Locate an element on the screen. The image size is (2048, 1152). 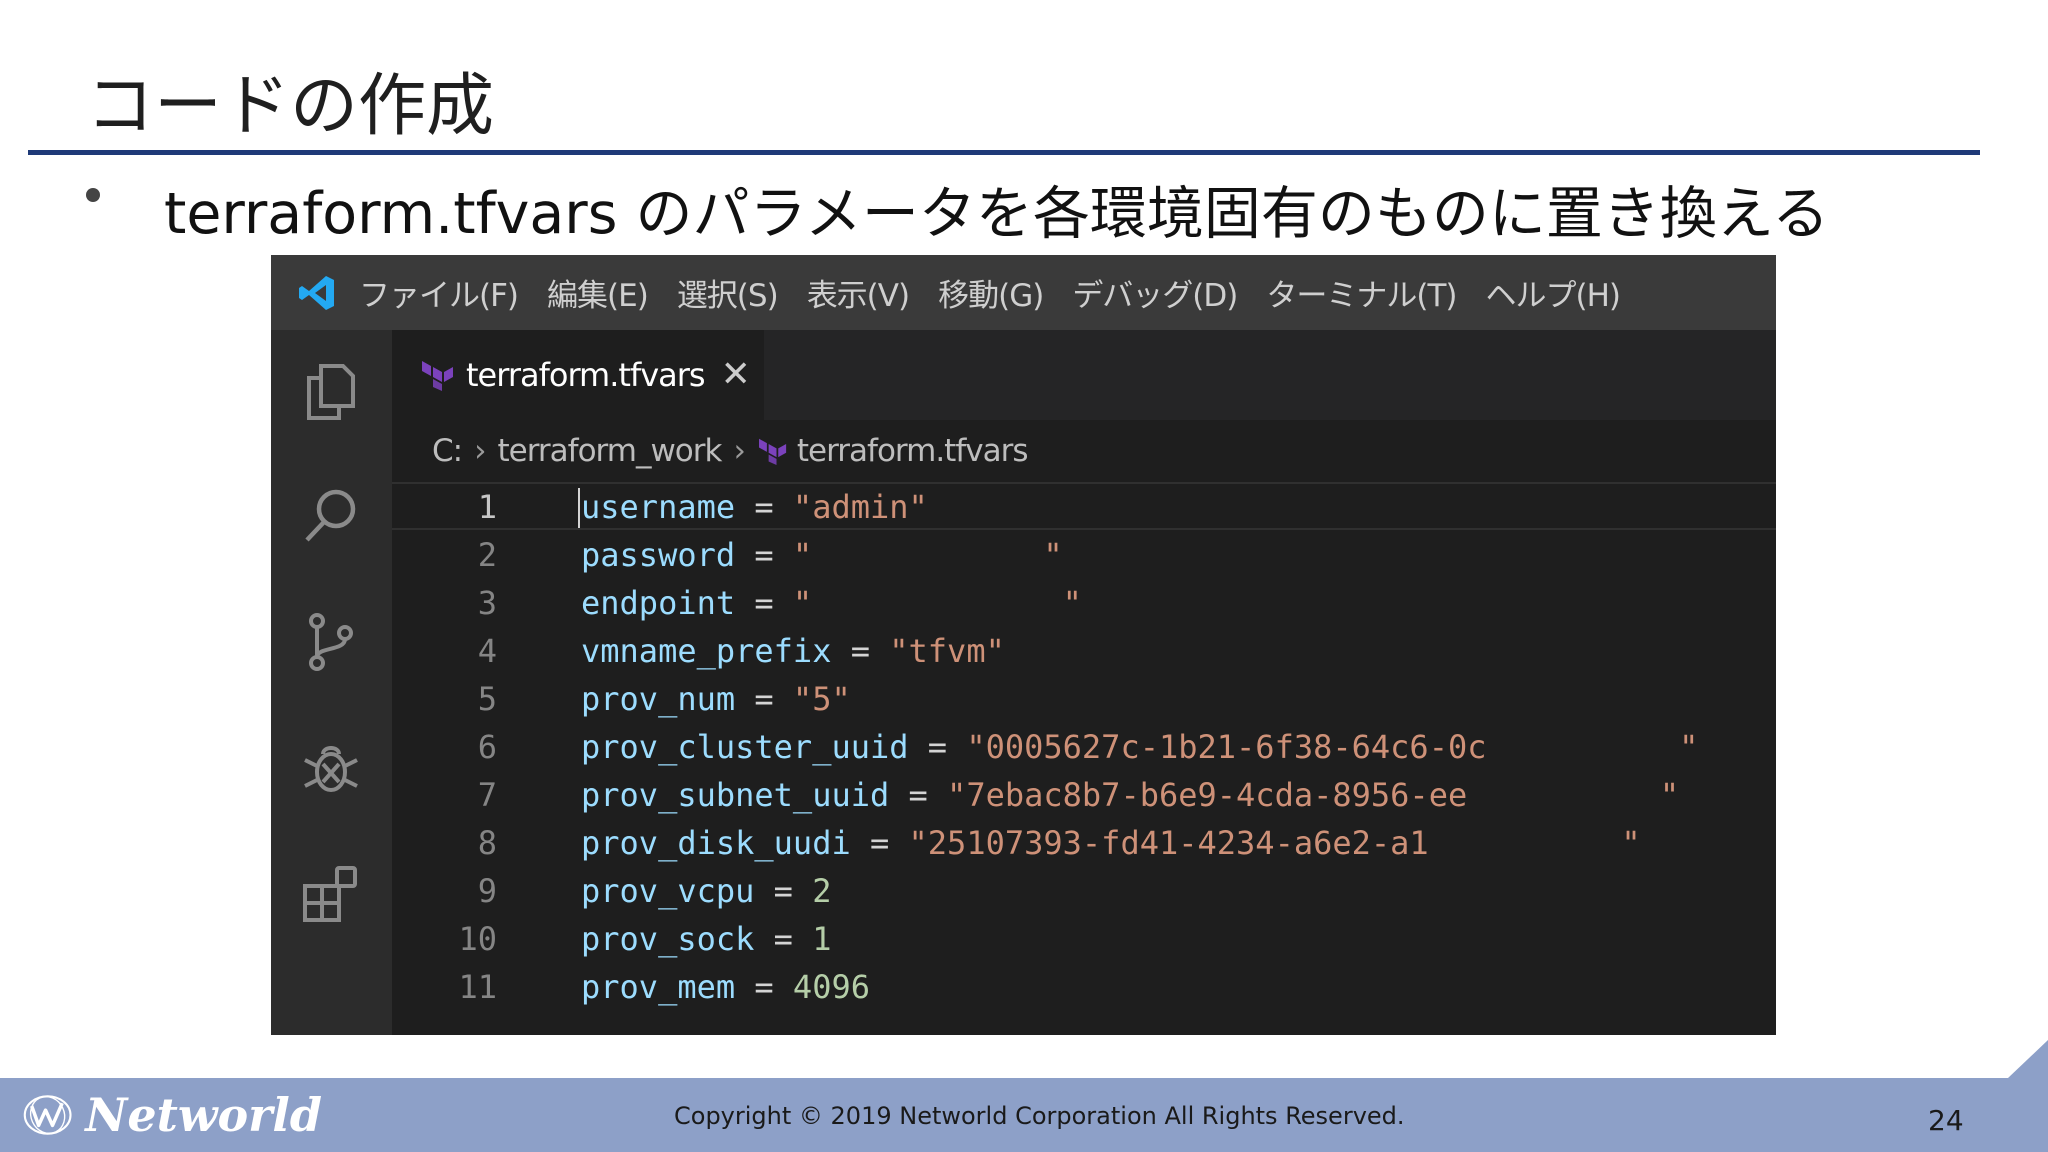
line-number: 5 is located at coordinates (487, 699).